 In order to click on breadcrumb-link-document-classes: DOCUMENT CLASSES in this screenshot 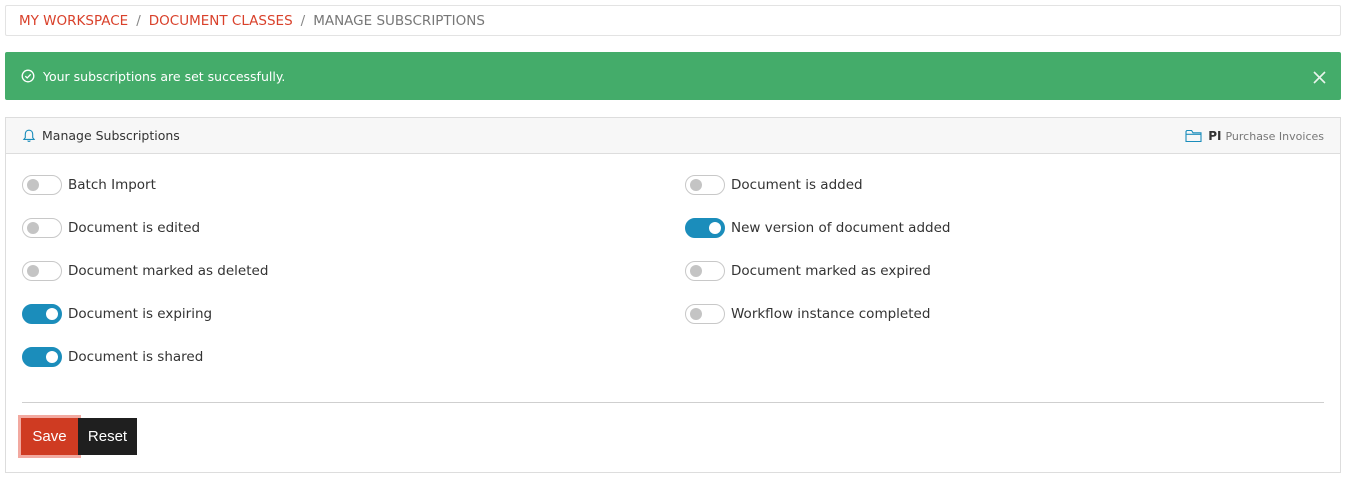, I will do `click(221, 21)`.